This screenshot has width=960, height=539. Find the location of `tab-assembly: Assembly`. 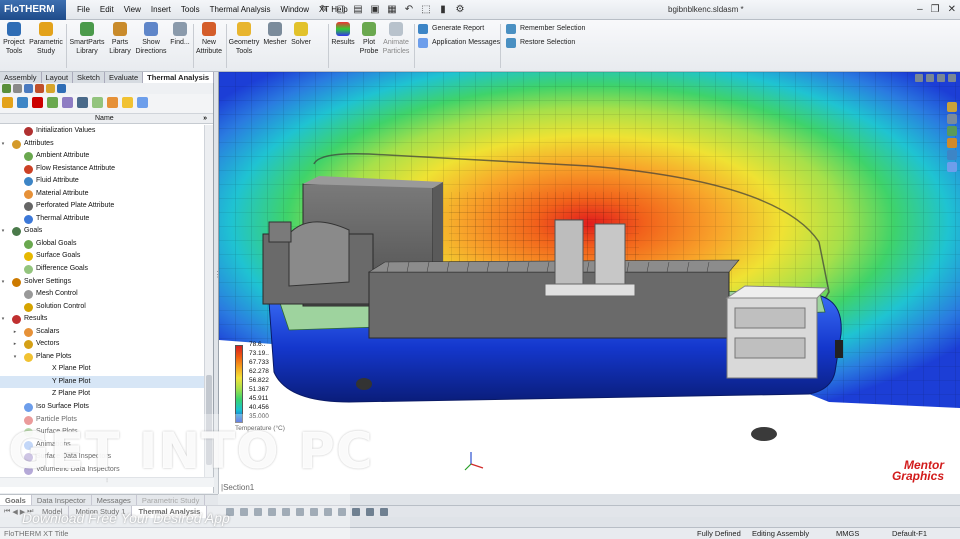

tab-assembly: Assembly is located at coordinates (21, 77).